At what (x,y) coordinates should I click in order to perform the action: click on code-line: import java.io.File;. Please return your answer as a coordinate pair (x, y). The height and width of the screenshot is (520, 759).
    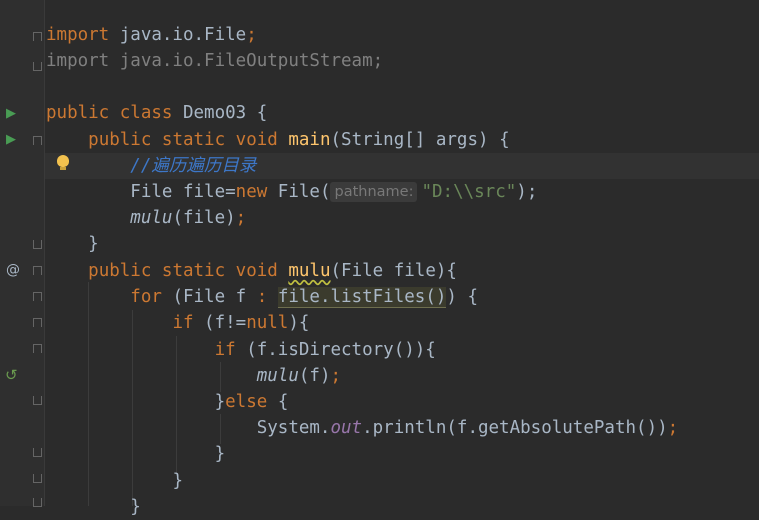
    Looking at the image, I should click on (151, 35).